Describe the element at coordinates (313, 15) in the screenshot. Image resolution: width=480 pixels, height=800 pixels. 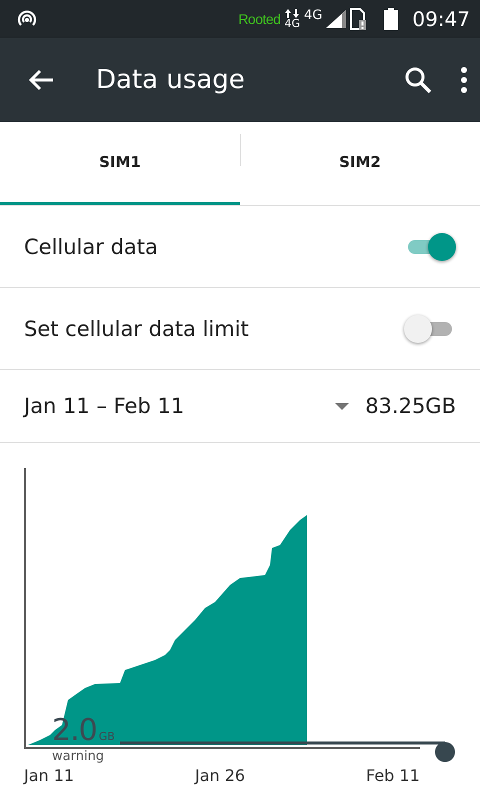
I see `network-label: 4G` at that location.